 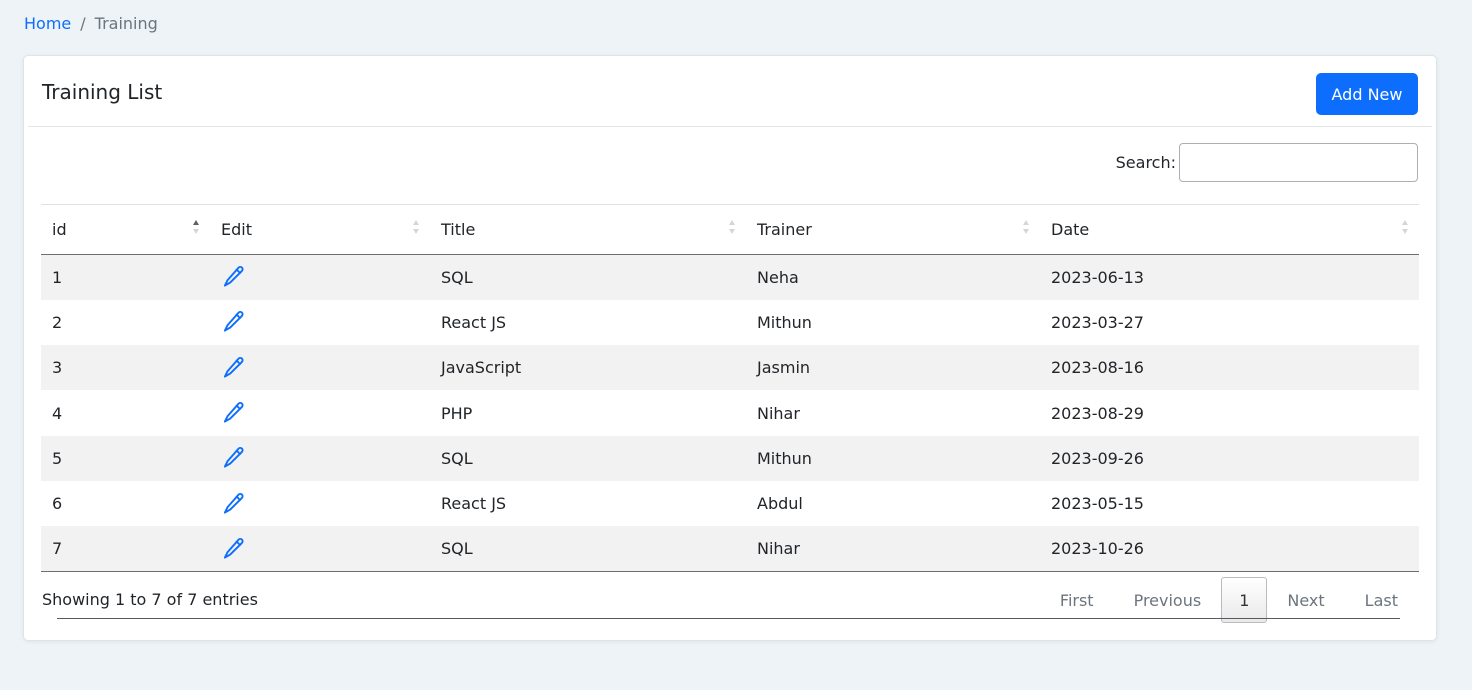 What do you see at coordinates (102, 92) in the screenshot?
I see `page-title: Training List` at bounding box center [102, 92].